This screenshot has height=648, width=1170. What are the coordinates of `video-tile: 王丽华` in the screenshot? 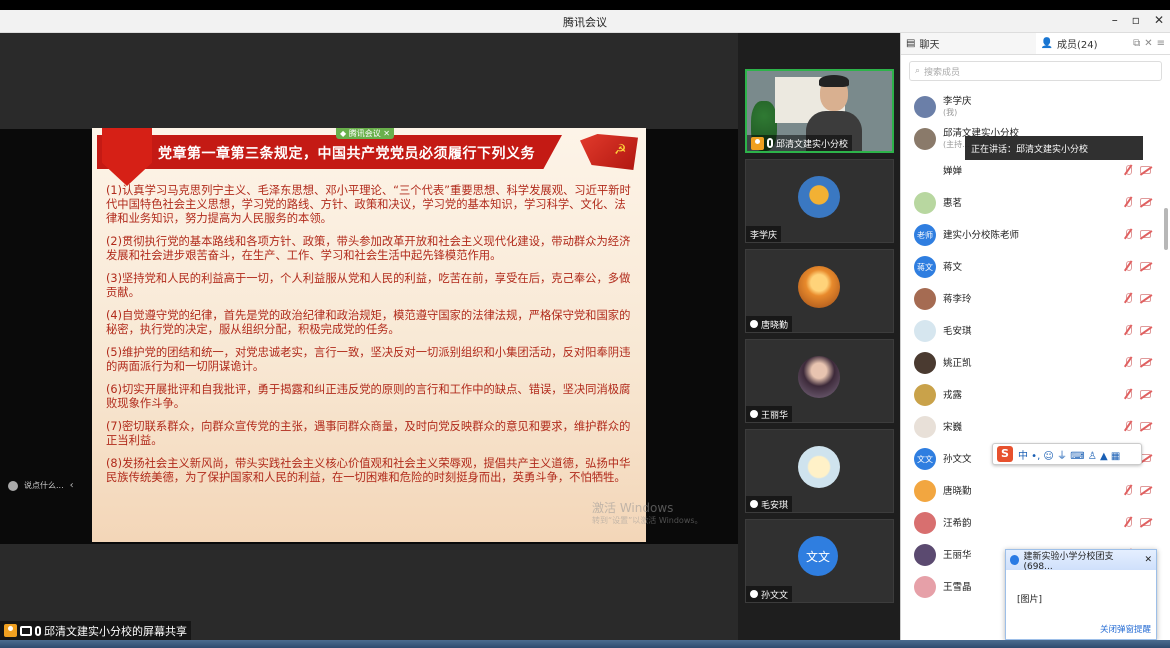 It's located at (819, 381).